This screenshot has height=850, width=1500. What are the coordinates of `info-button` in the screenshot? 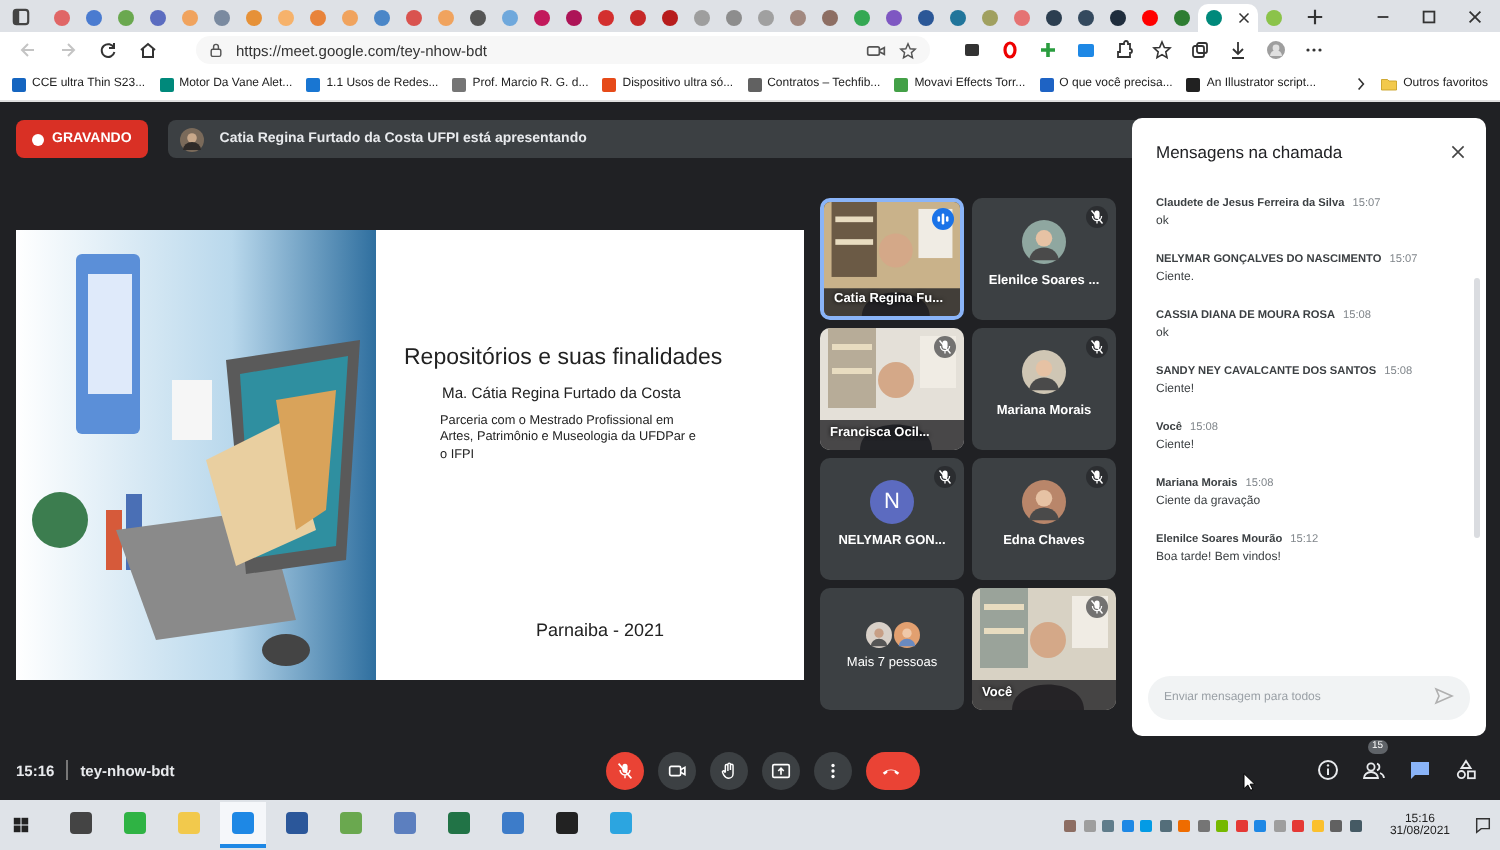 It's located at (1328, 770).